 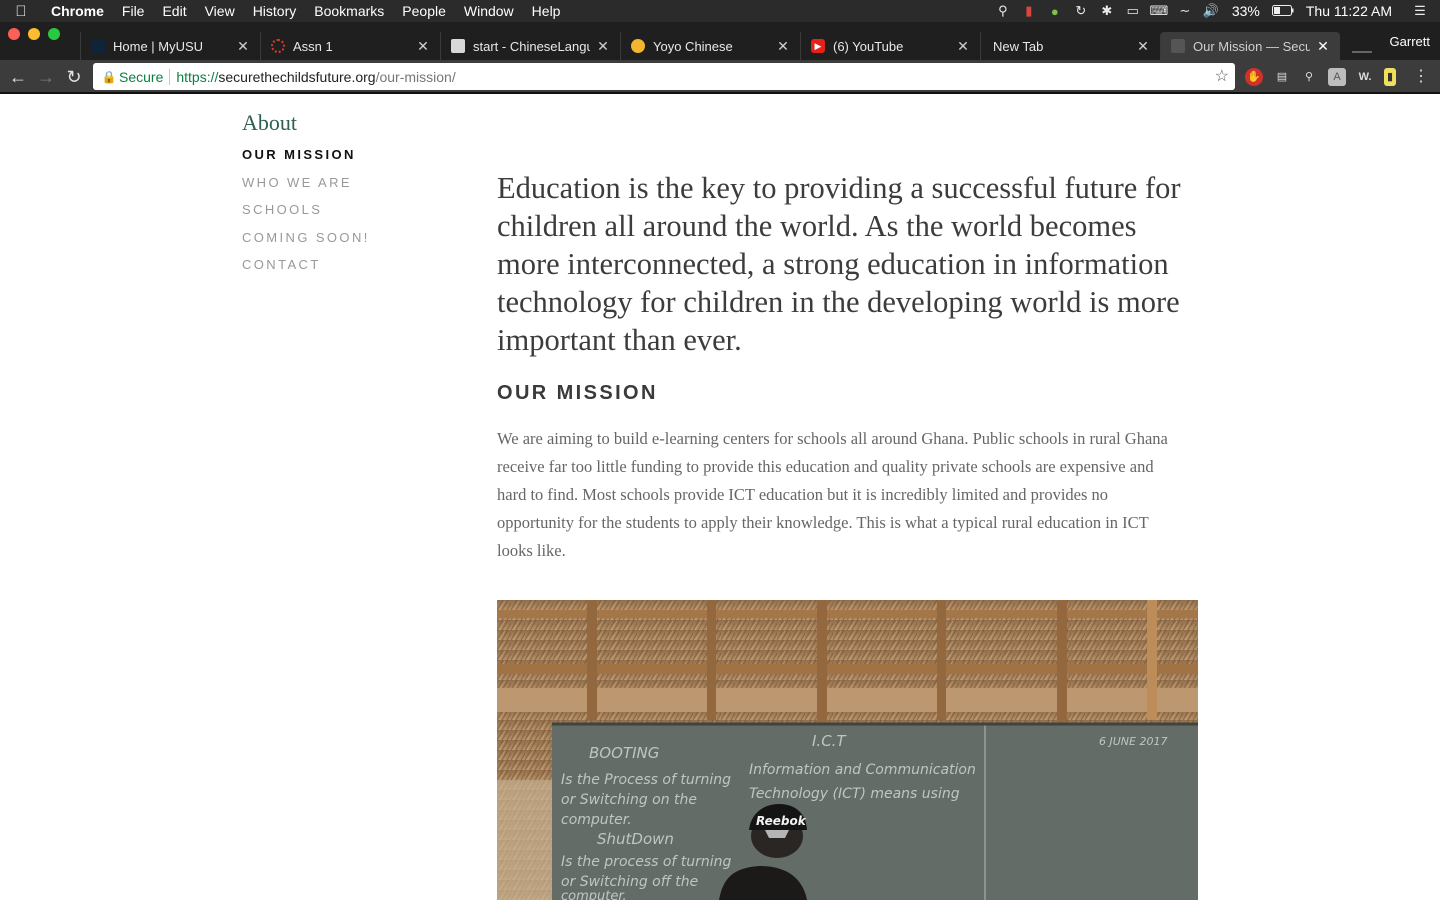 I want to click on tab-label: New Tab, so click(x=1018, y=46).